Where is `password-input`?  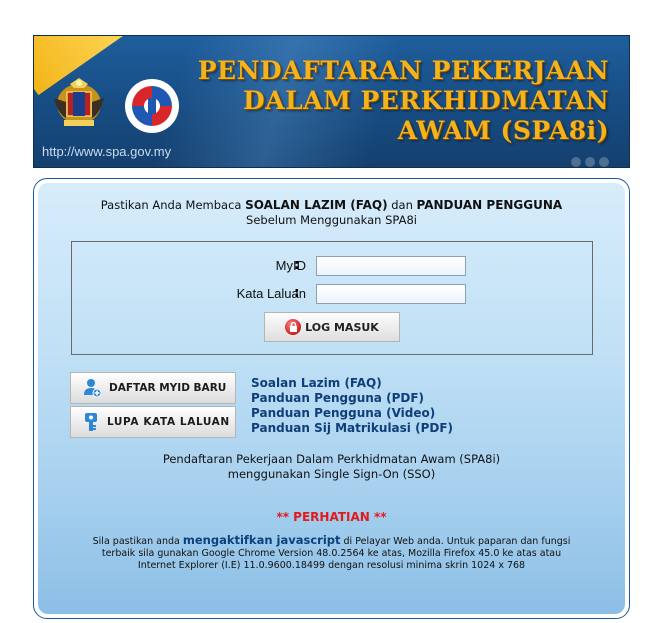 password-input is located at coordinates (391, 294).